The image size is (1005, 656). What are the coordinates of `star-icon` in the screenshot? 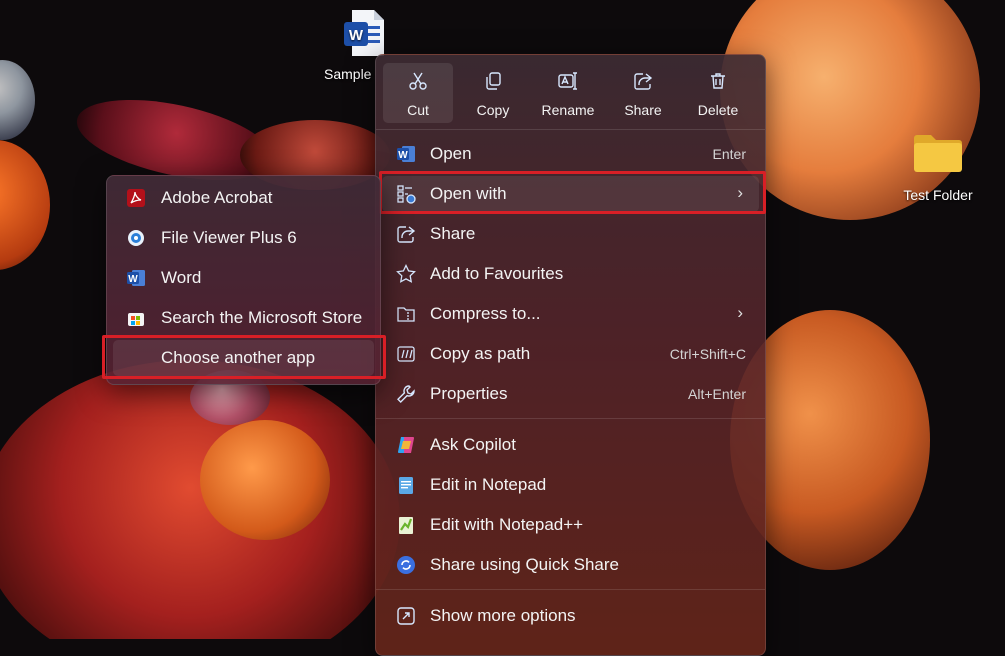 It's located at (406, 274).